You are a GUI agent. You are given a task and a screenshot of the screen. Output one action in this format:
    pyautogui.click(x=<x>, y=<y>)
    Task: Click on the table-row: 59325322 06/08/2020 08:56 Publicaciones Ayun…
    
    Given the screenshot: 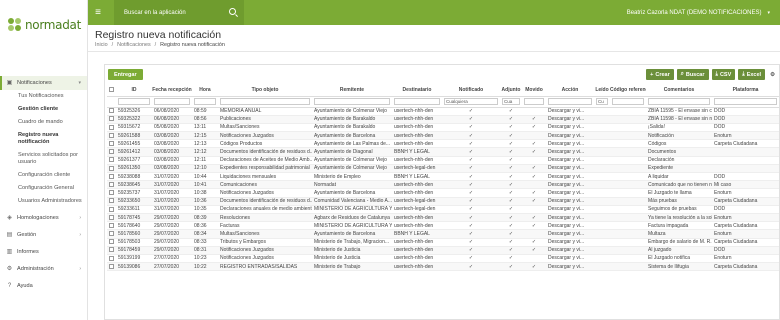 What is the action you would take?
    pyautogui.click(x=443, y=119)
    